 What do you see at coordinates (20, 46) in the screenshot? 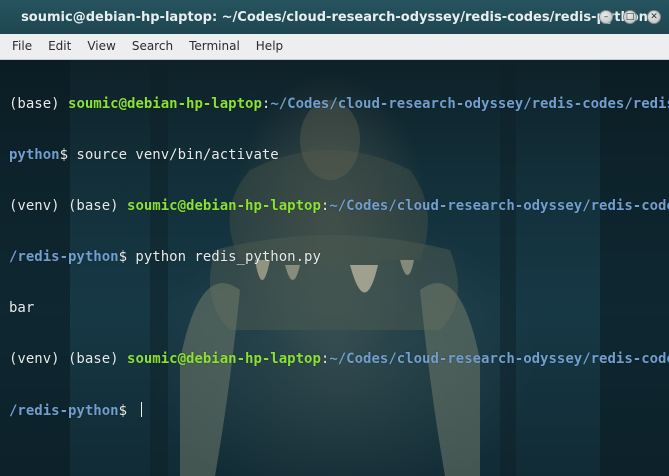
I see `menu-file: File` at bounding box center [20, 46].